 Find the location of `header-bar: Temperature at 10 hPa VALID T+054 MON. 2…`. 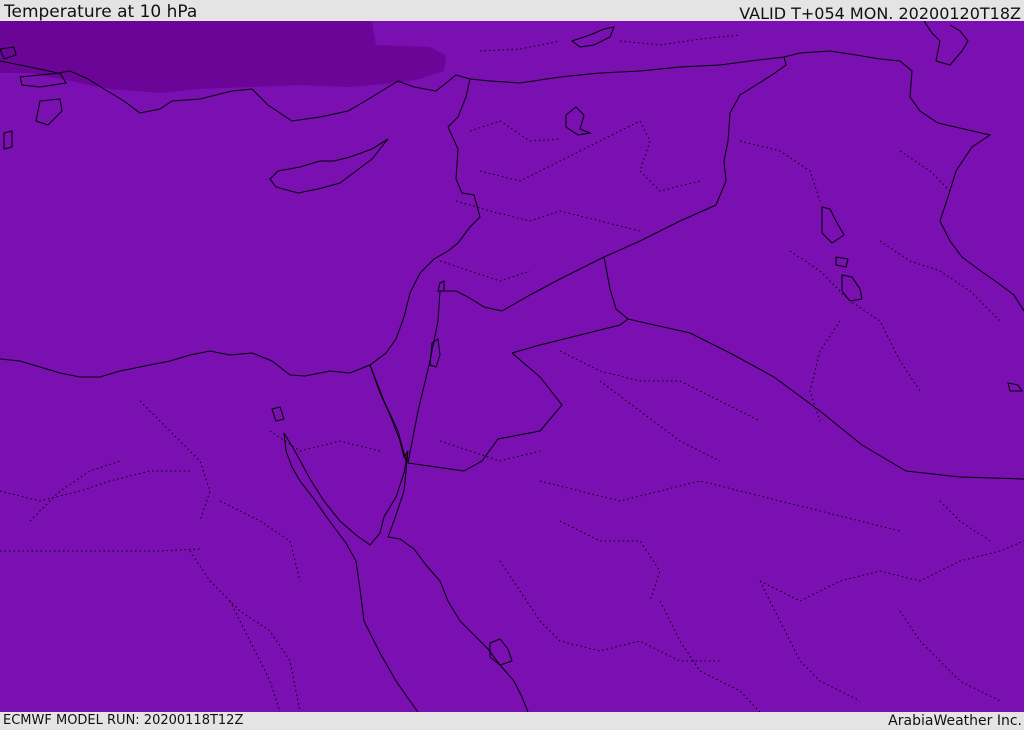

header-bar: Temperature at 10 hPa VALID T+054 MON. 2… is located at coordinates (512, 11).